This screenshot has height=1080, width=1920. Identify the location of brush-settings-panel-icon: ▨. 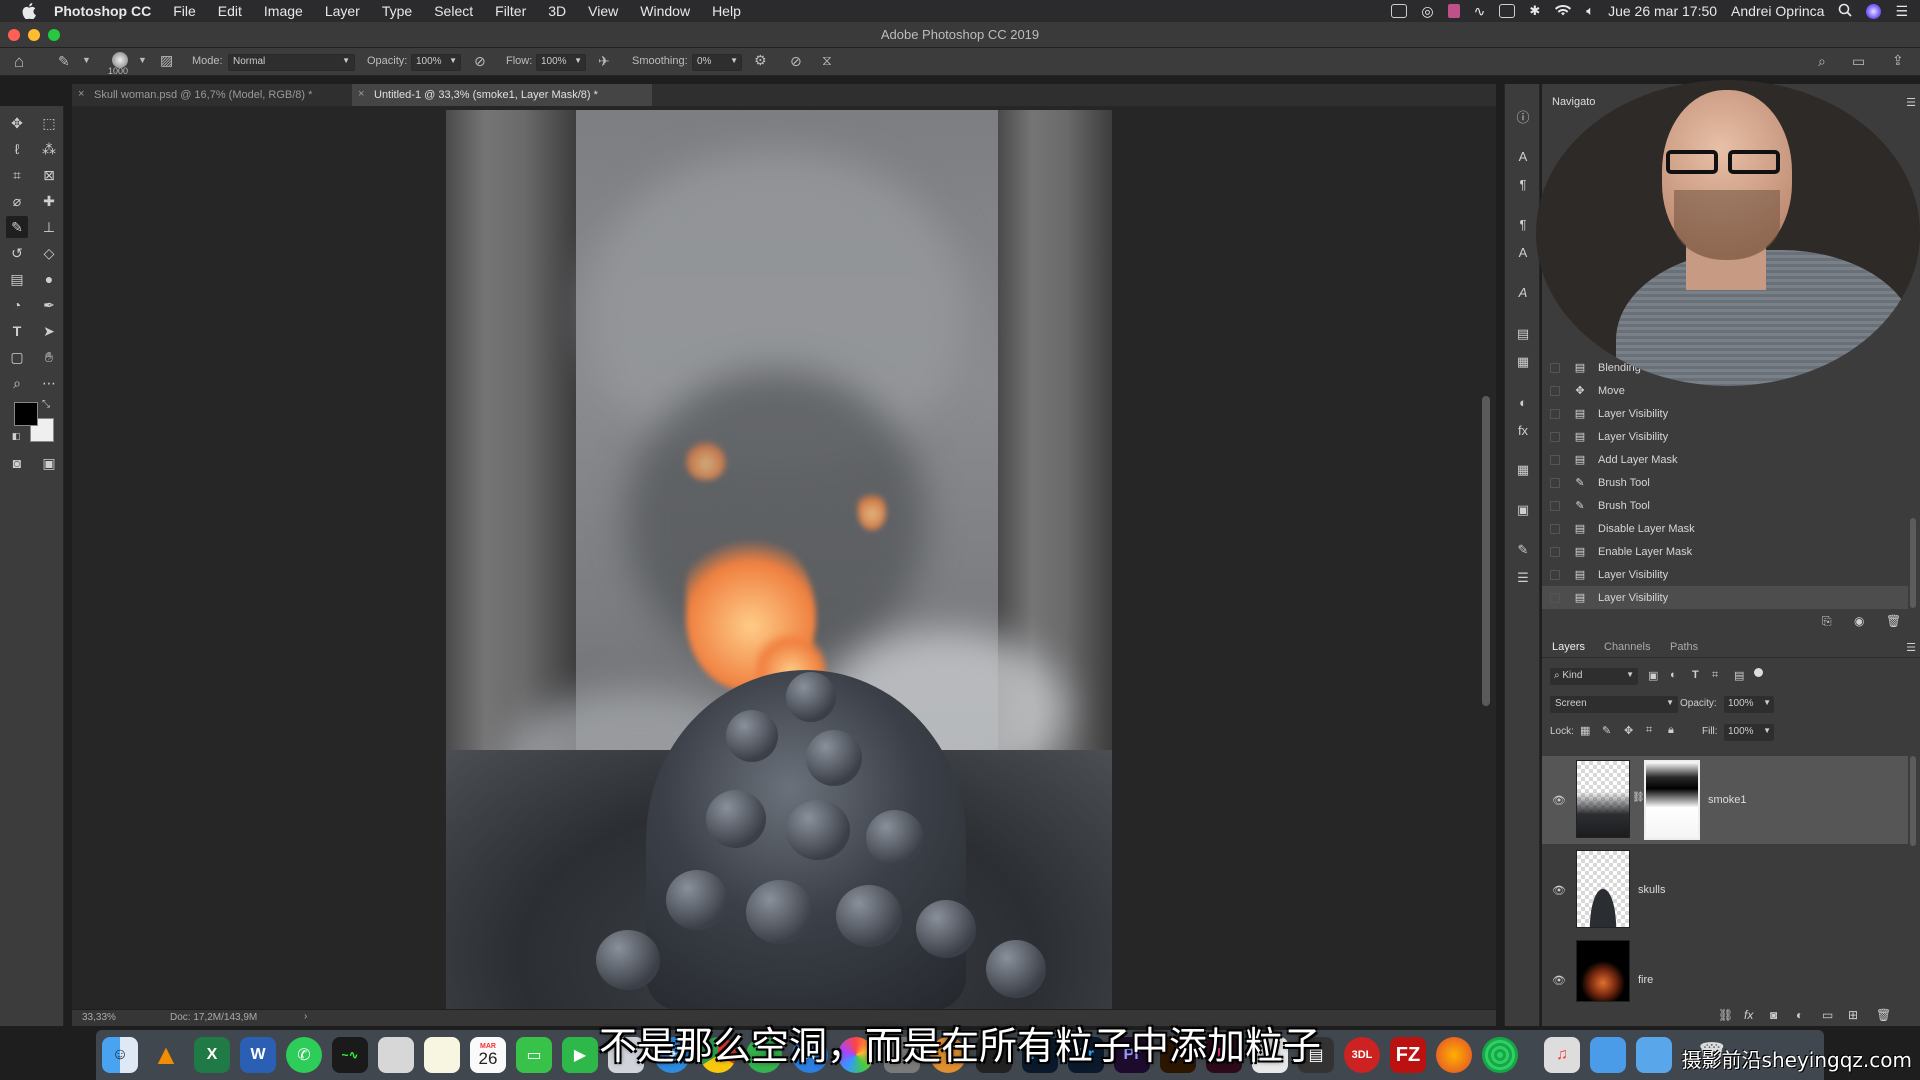
(166, 60).